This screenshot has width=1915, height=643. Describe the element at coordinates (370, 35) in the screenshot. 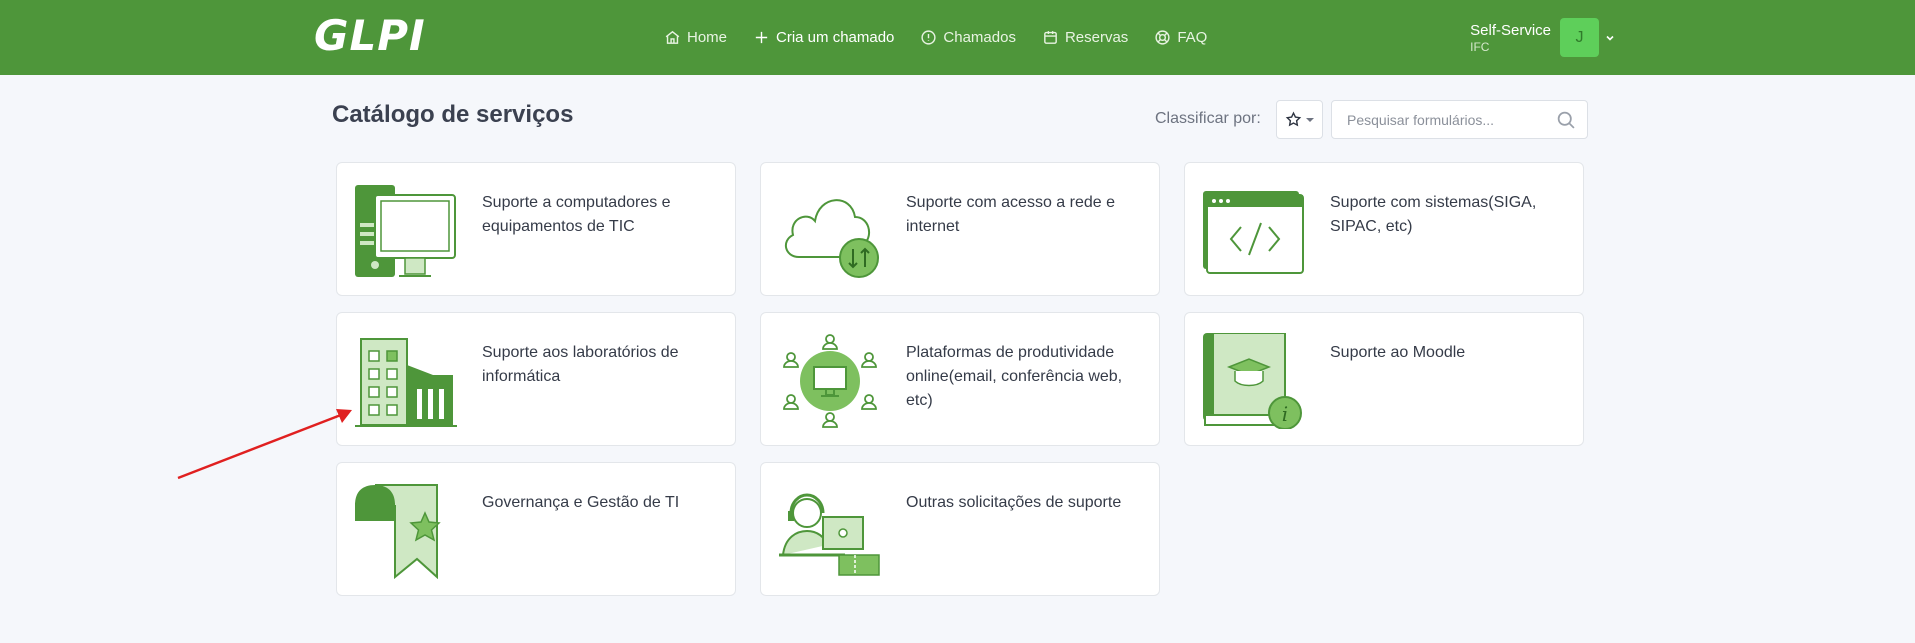

I see `glpi-logo: GLPI` at that location.